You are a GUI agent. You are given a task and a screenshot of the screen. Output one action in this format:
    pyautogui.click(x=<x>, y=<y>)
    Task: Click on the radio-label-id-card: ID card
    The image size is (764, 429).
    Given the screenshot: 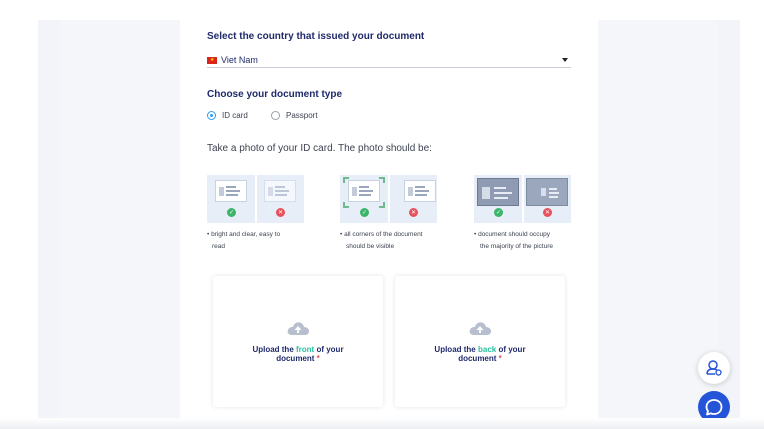 What is the action you would take?
    pyautogui.click(x=235, y=115)
    